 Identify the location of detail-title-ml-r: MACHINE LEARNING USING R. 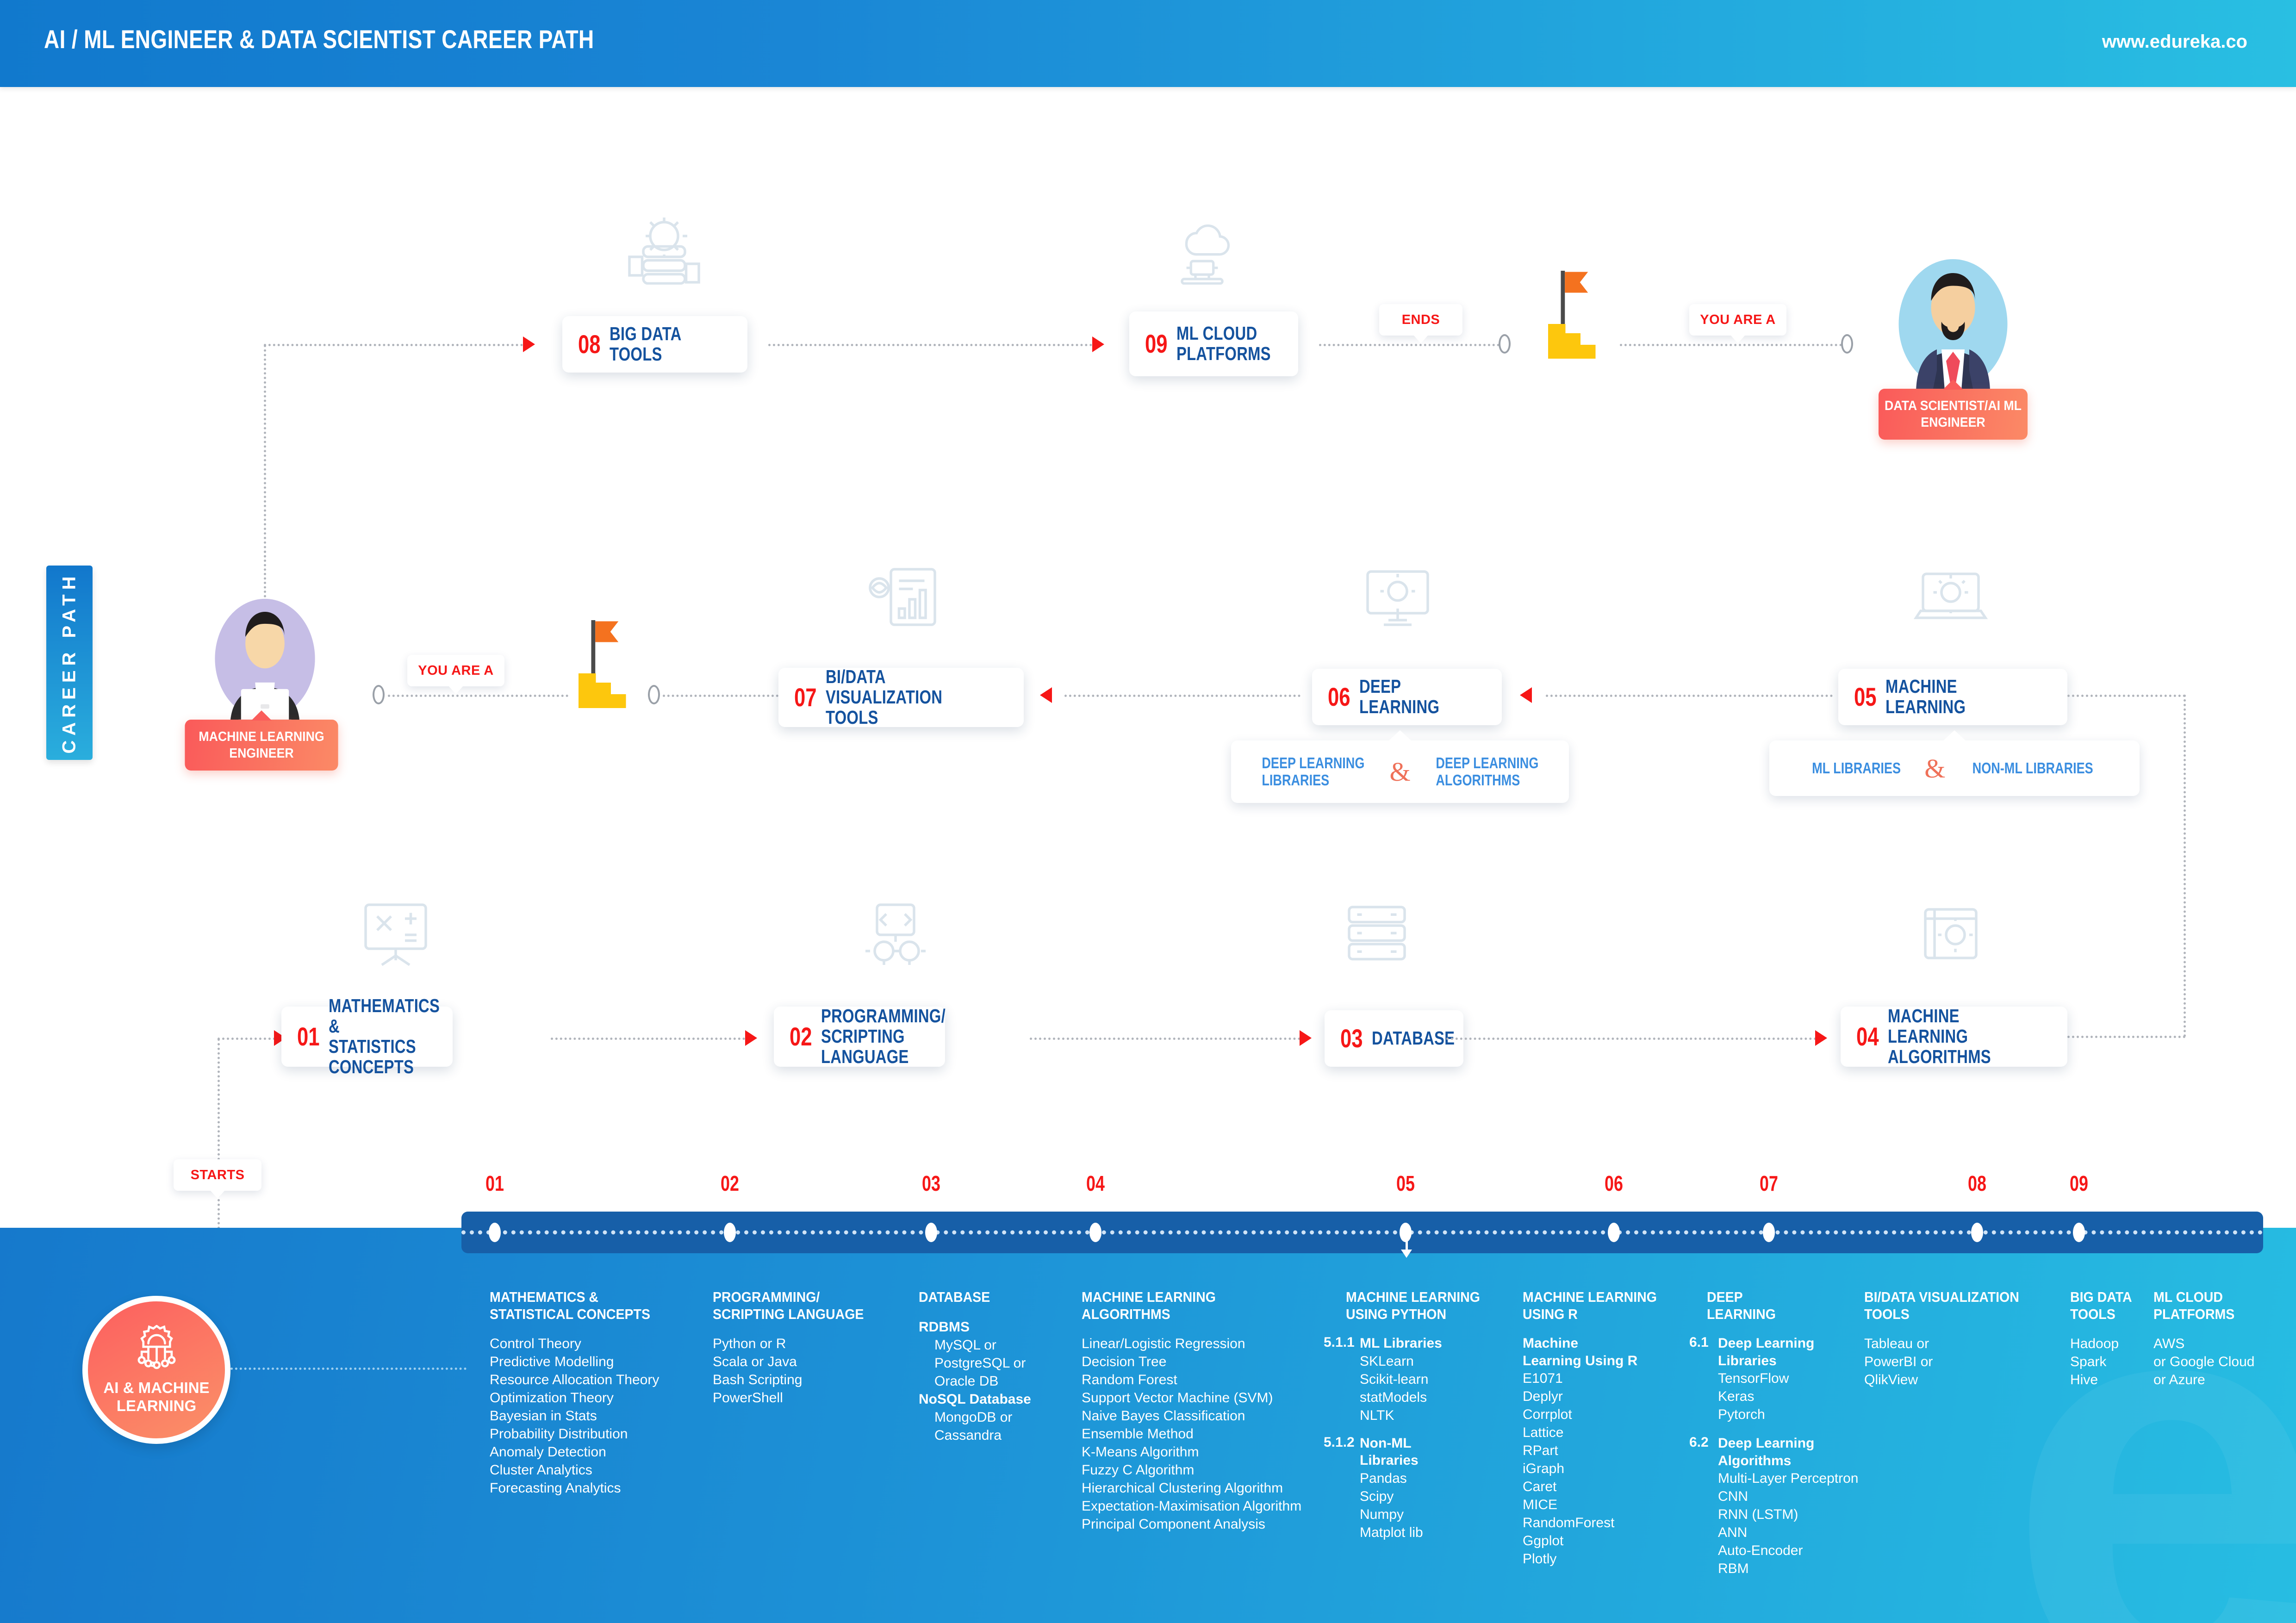
(1590, 1305).